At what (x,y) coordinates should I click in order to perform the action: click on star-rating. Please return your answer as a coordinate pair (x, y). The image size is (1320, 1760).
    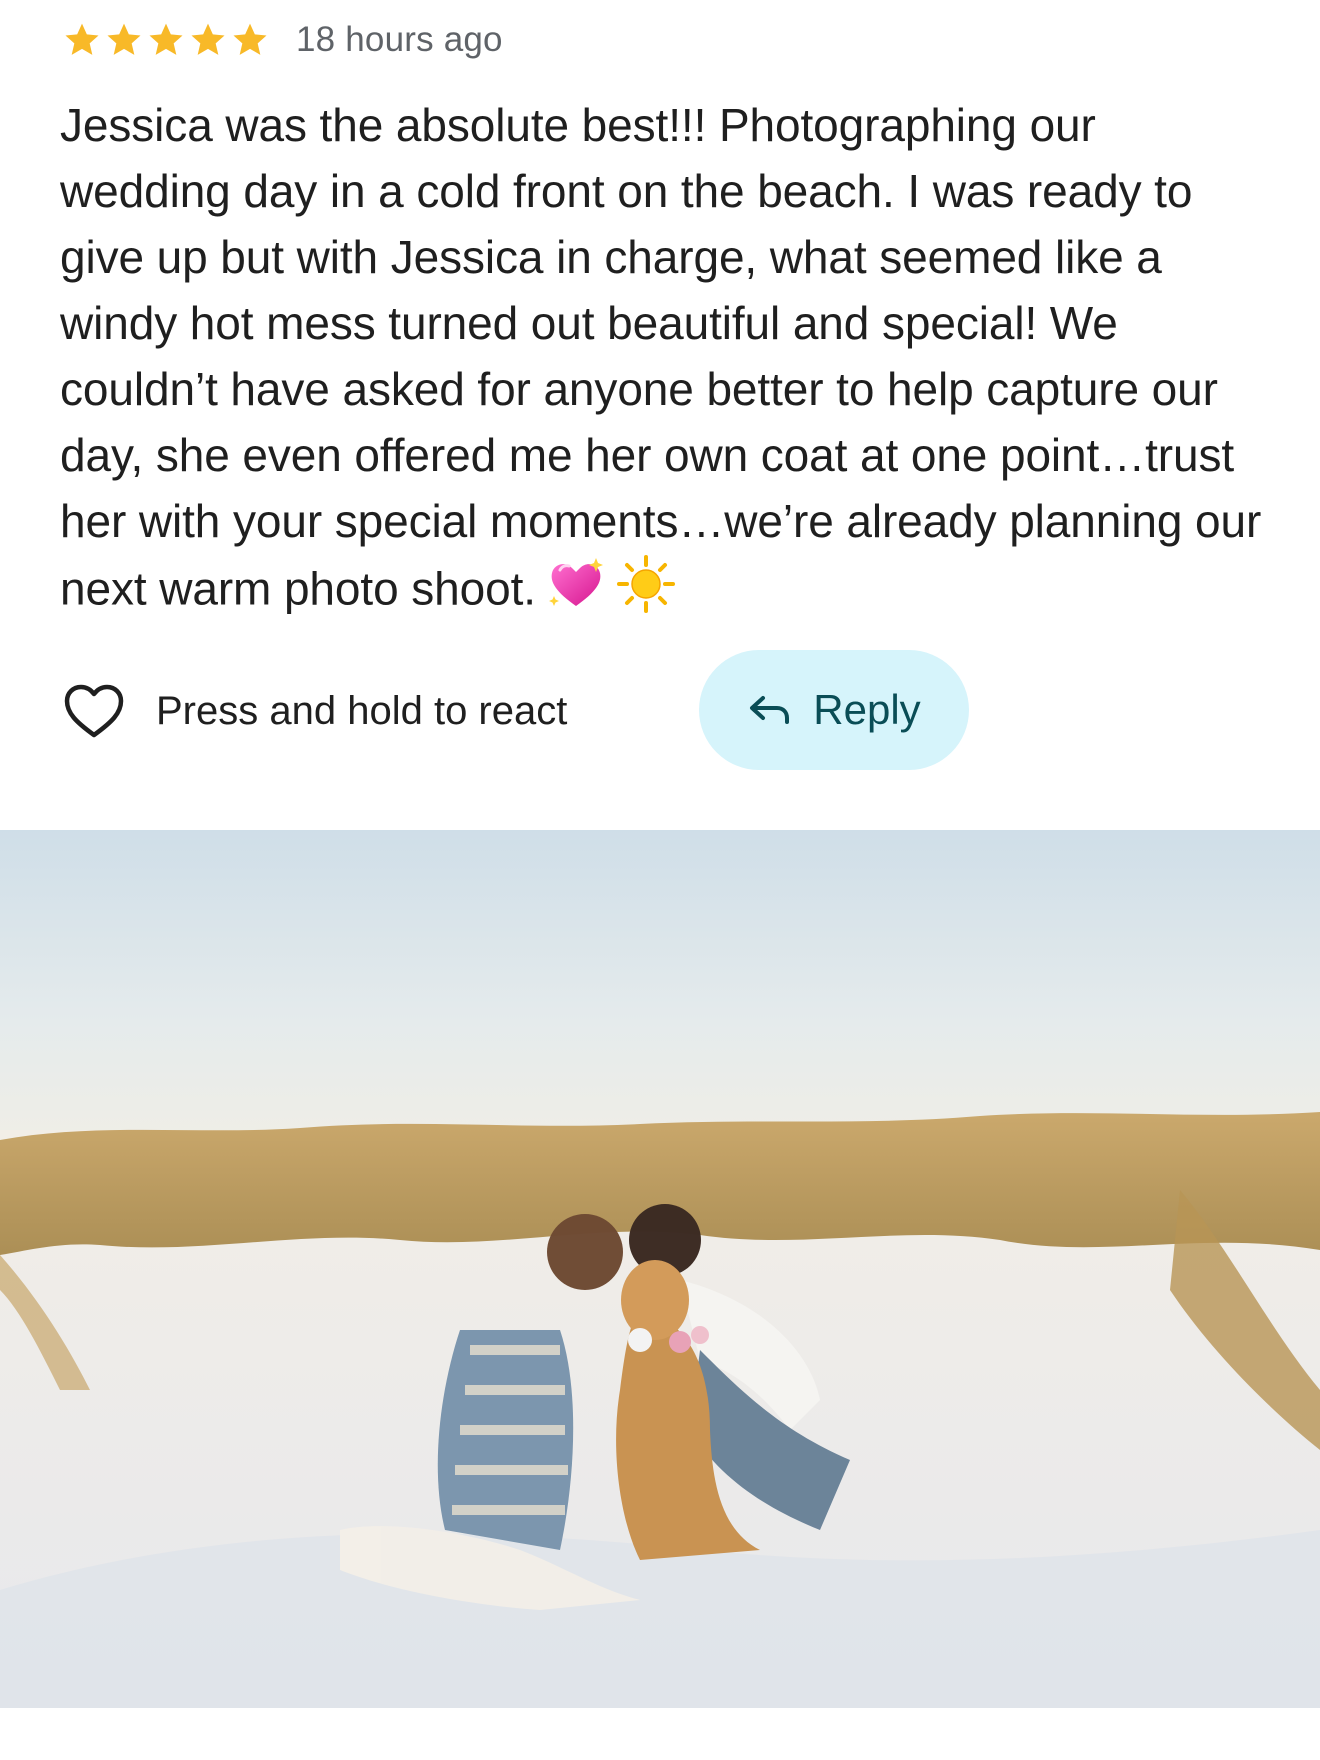
    Looking at the image, I should click on (166, 40).